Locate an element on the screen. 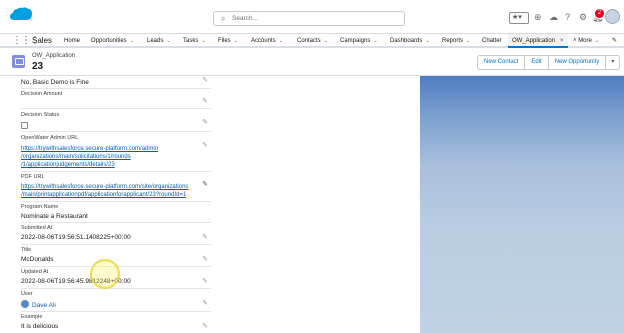  field-value: Dave Ali is located at coordinates (116, 304).